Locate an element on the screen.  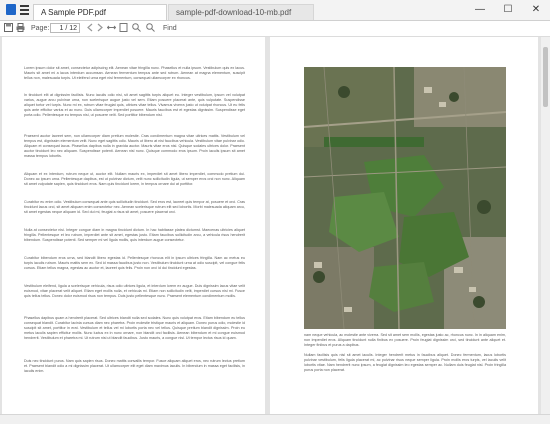
maximize-button: ☐ is located at coordinates (508, 10).